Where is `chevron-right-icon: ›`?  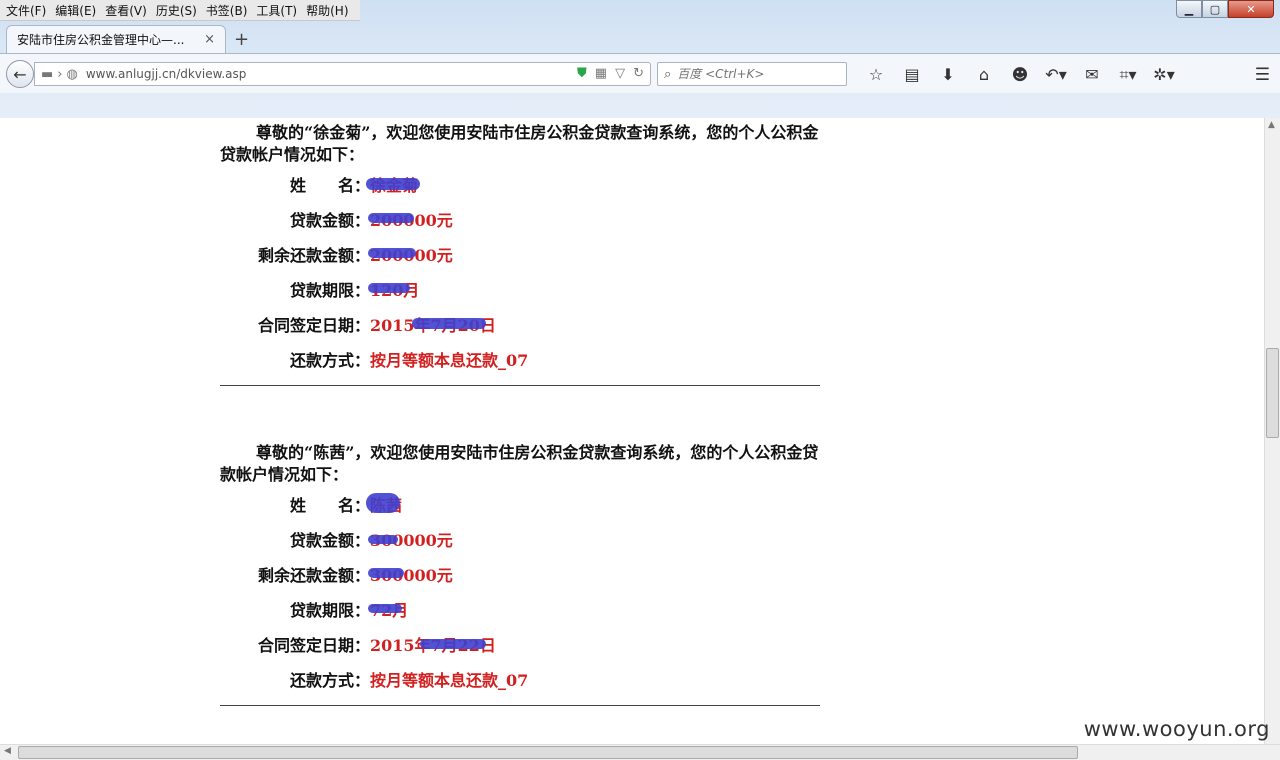
chevron-right-icon: › is located at coordinates (60, 74).